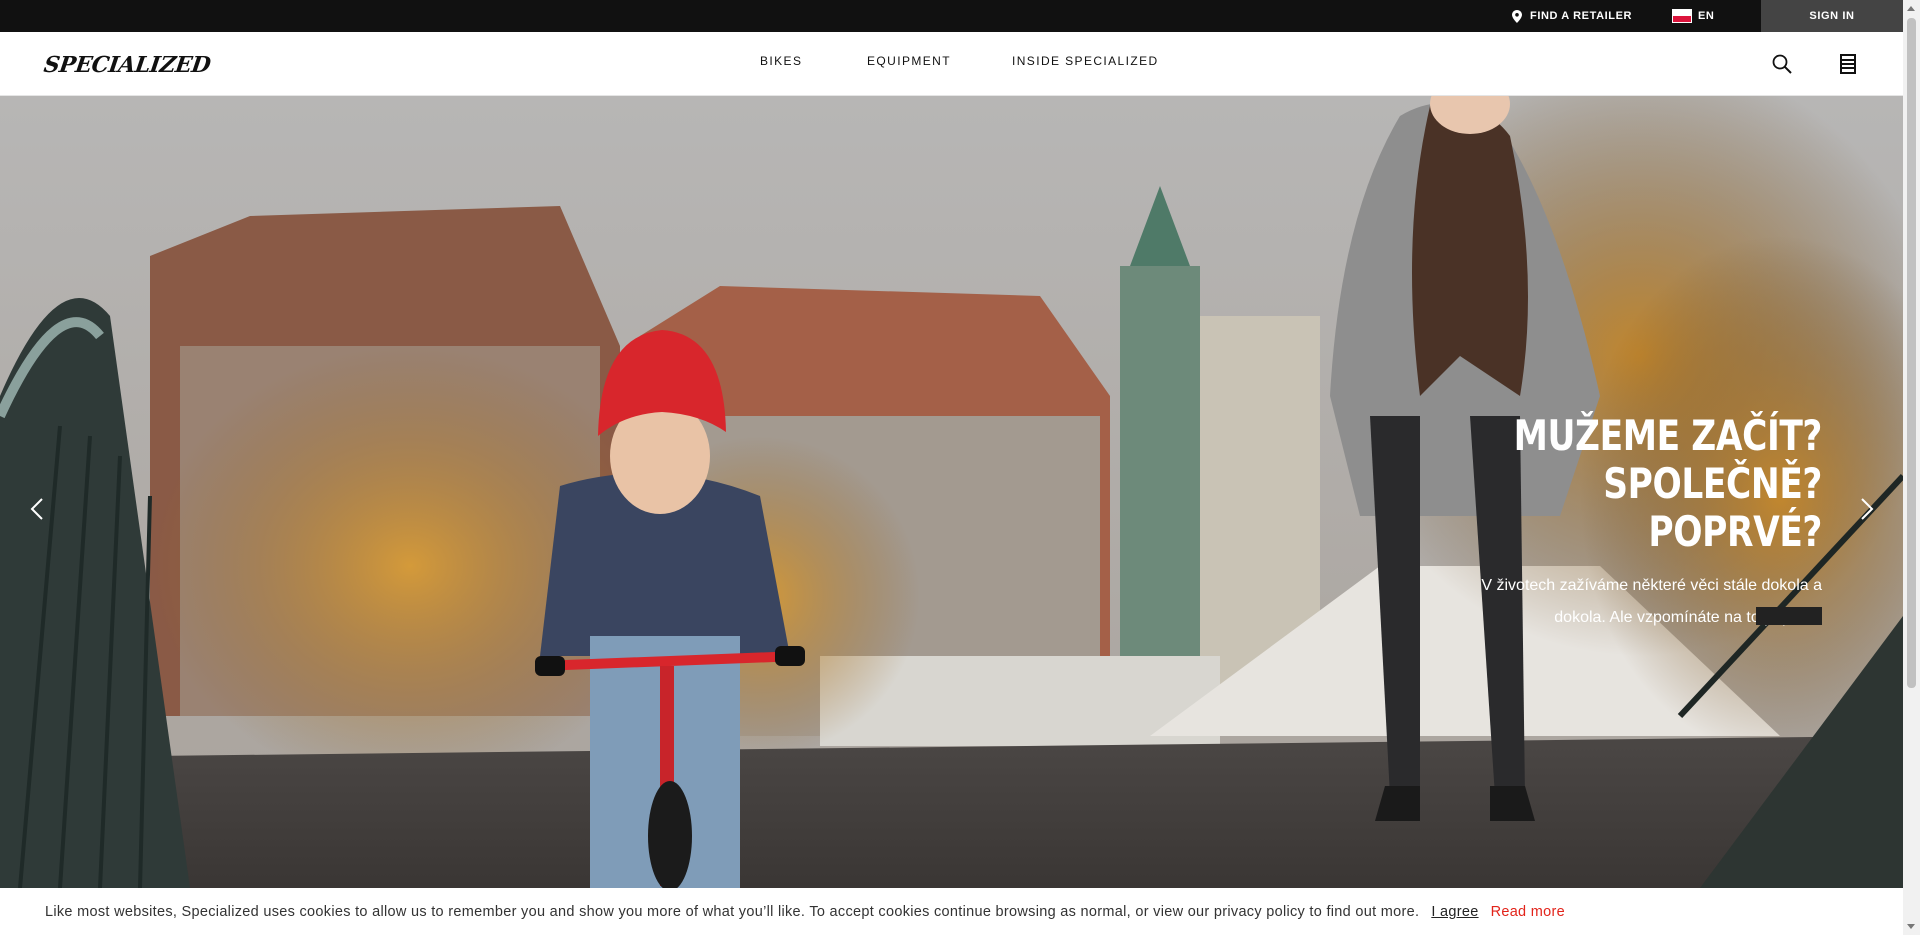 The image size is (1920, 935). I want to click on scroll-down-arrow-icon, so click(1911, 926).